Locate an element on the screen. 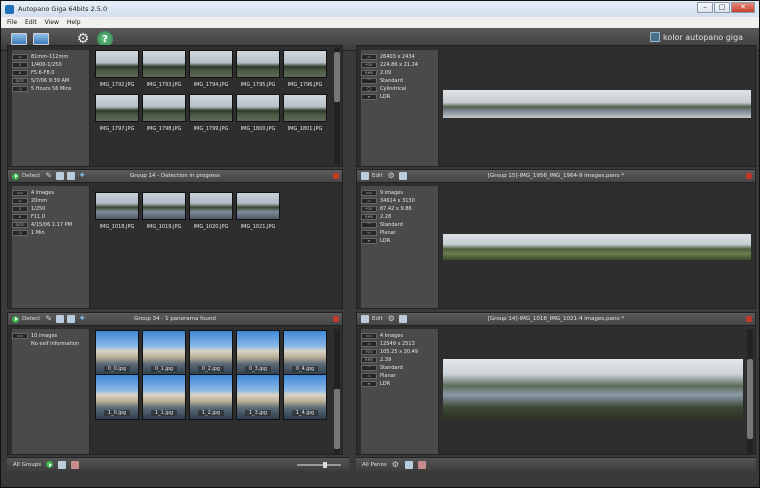 The height and width of the screenshot is (488, 760). info-row: ▭▭ 9 images is located at coordinates (399, 193).